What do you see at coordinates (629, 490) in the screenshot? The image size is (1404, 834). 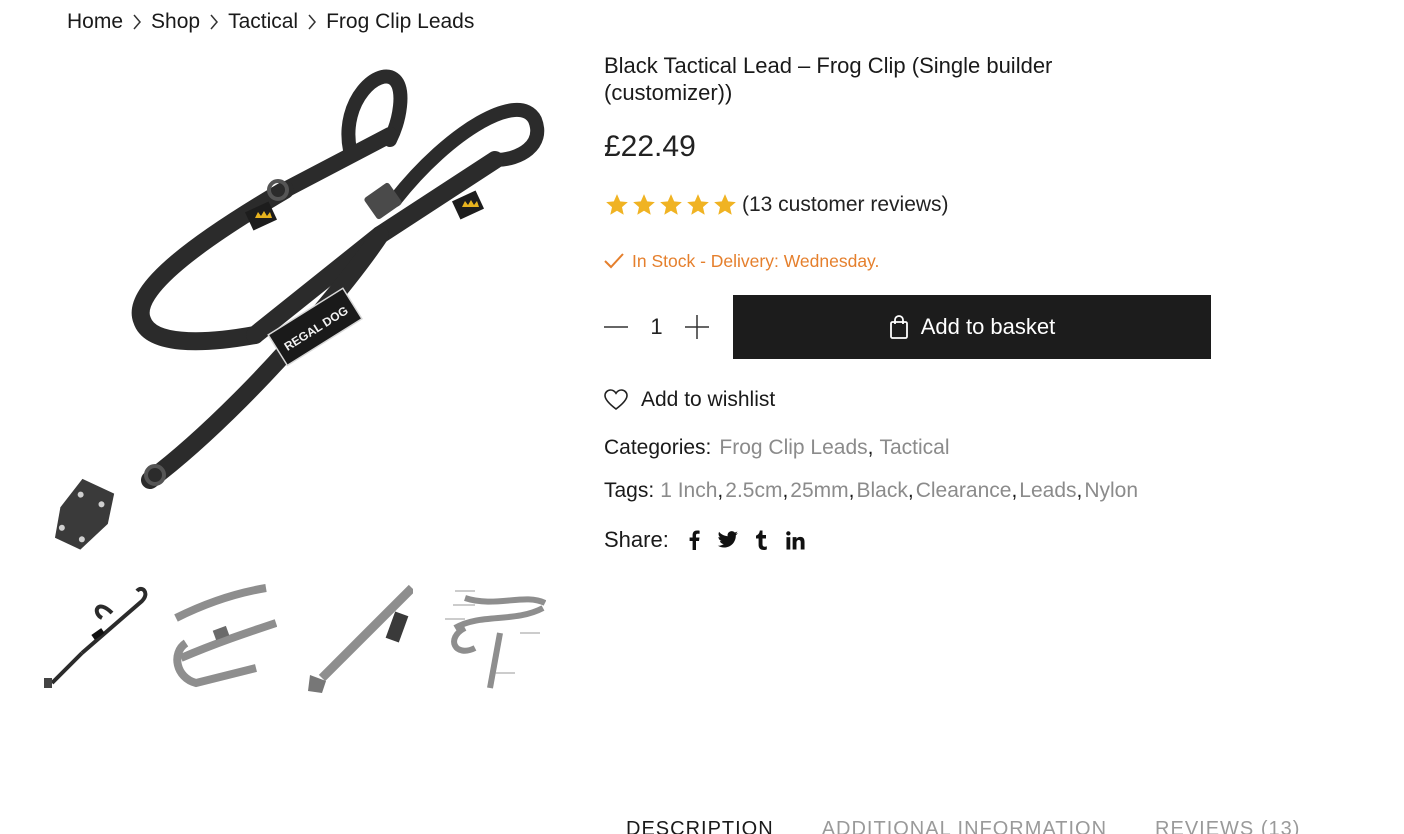 I see `tags-label: Tags:` at bounding box center [629, 490].